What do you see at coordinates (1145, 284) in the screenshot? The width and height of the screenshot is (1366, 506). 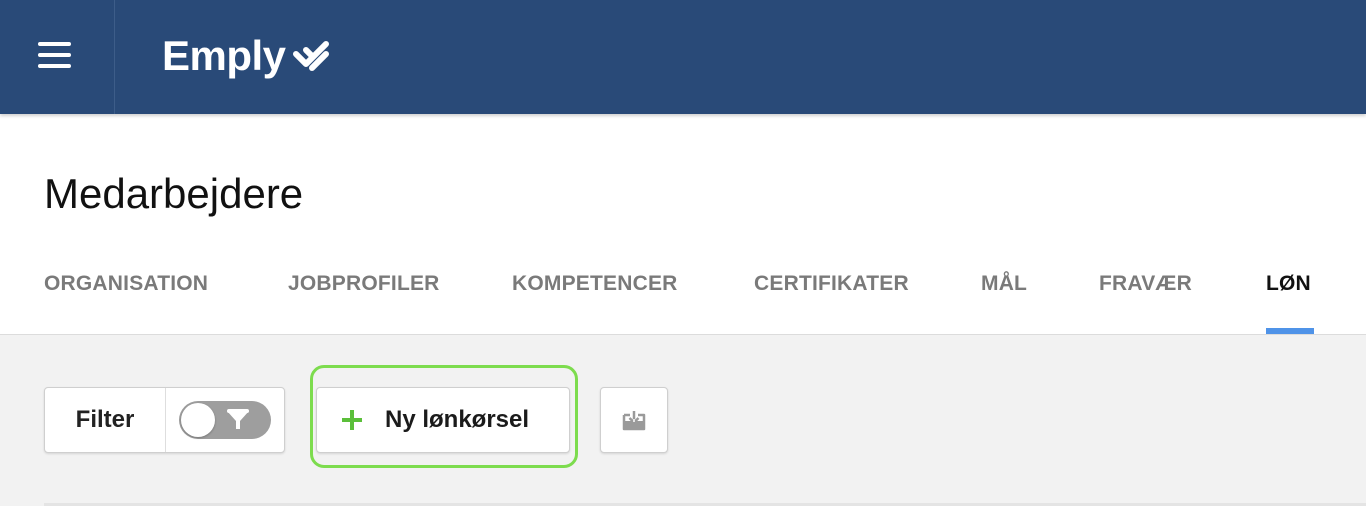 I see `tab-fravaer: FRAVÆR` at bounding box center [1145, 284].